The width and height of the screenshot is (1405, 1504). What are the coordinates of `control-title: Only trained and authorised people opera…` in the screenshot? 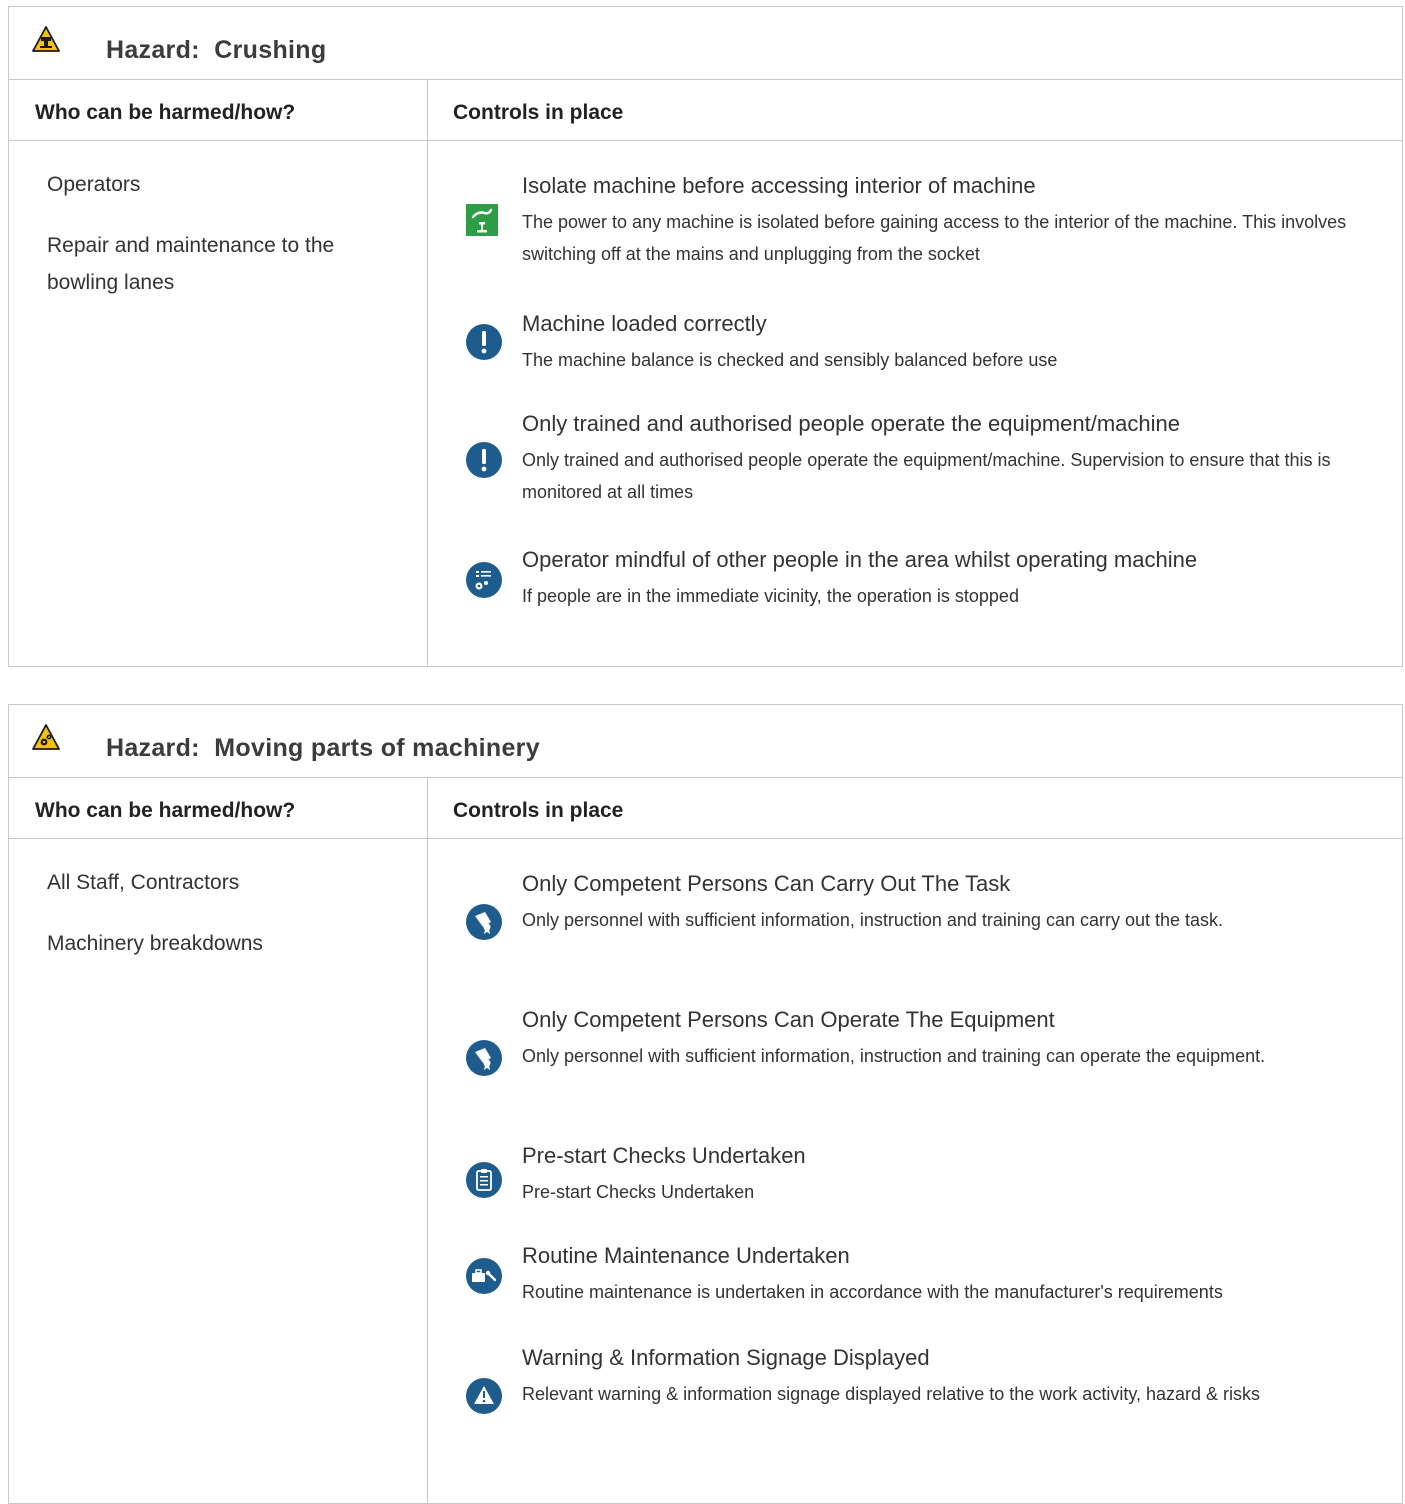 It's located at (851, 423).